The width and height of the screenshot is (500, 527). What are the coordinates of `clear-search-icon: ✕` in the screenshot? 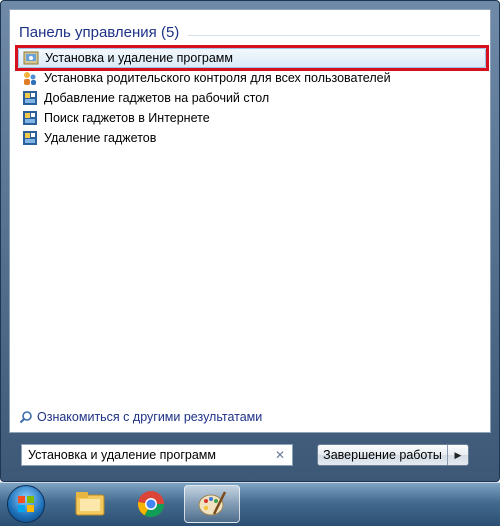 It's located at (280, 455).